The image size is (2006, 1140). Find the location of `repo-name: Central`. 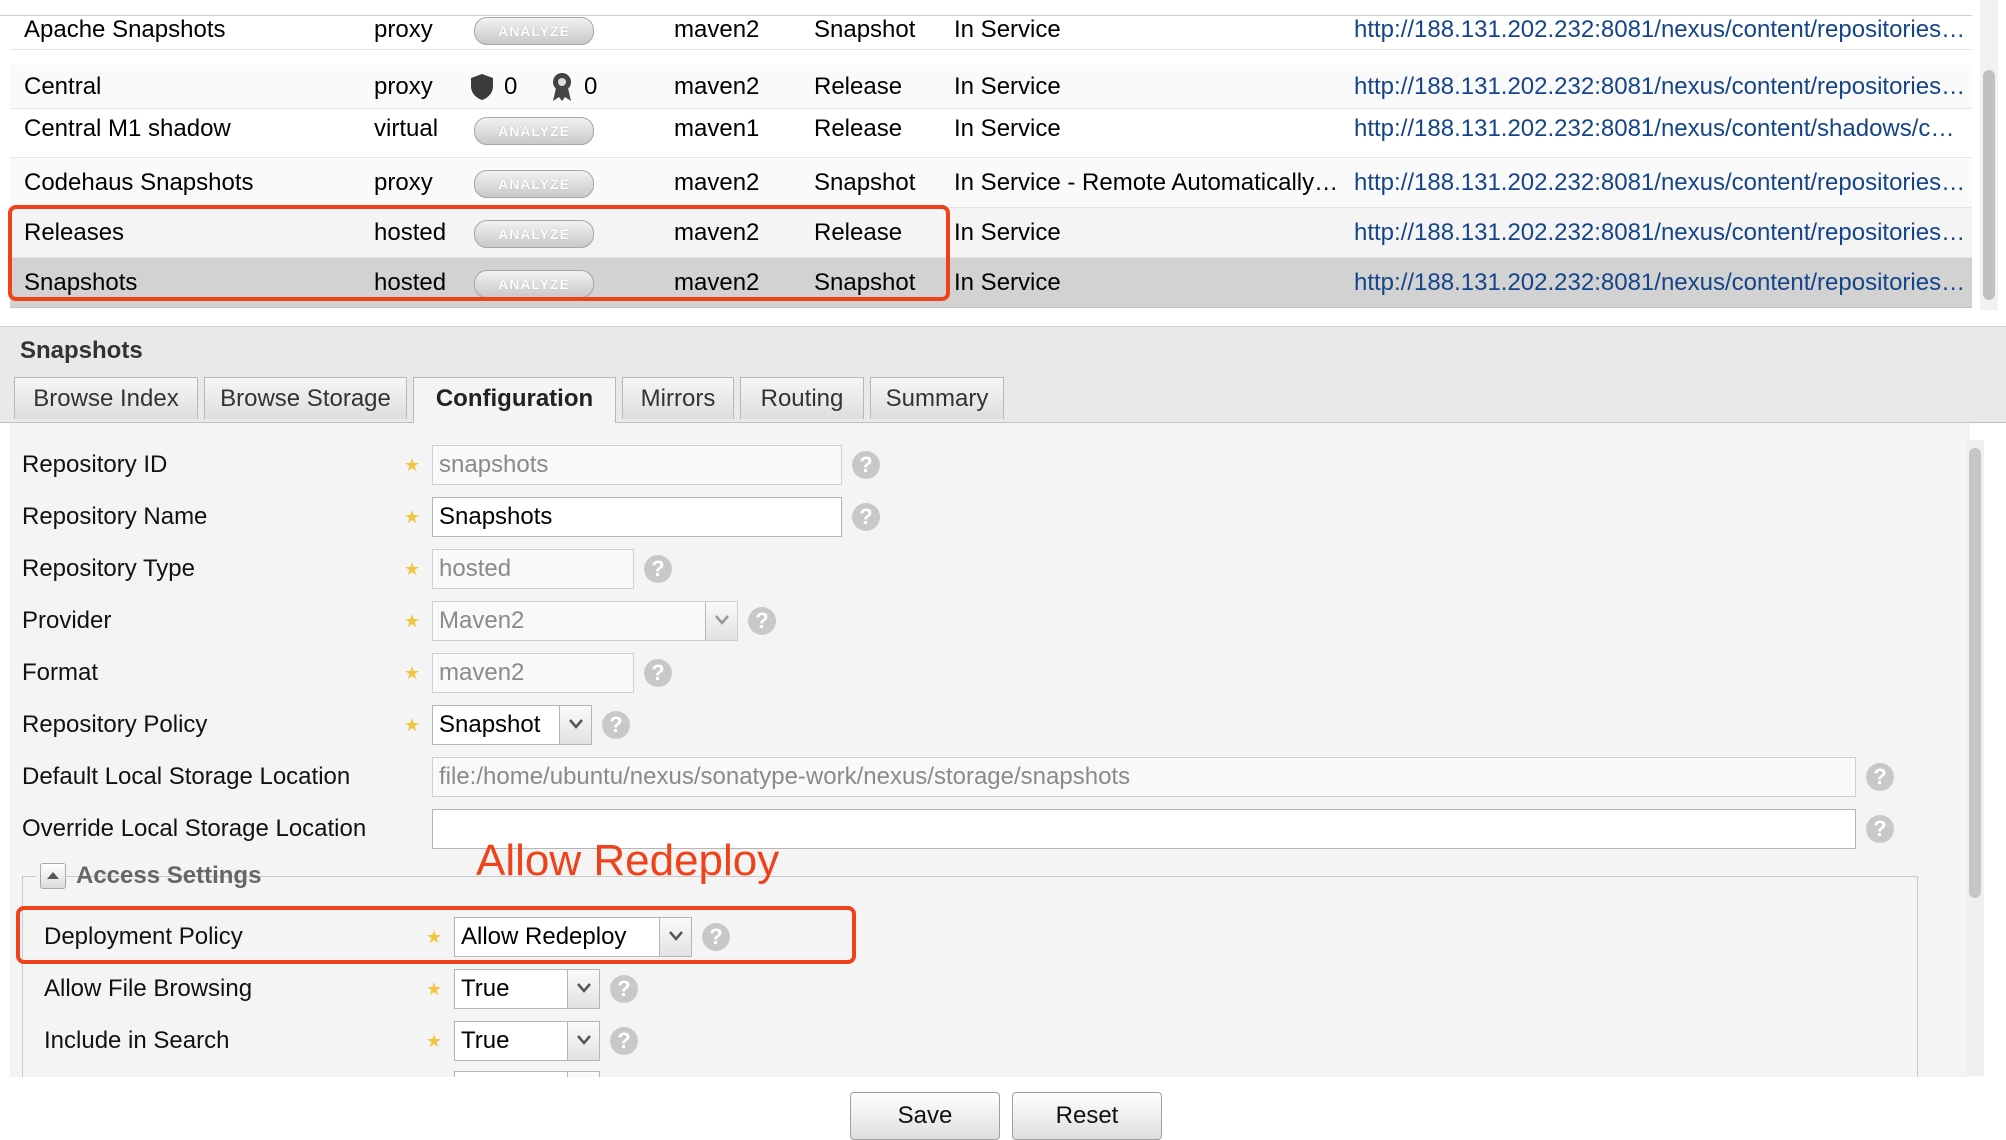

repo-name: Central is located at coordinates (63, 86).